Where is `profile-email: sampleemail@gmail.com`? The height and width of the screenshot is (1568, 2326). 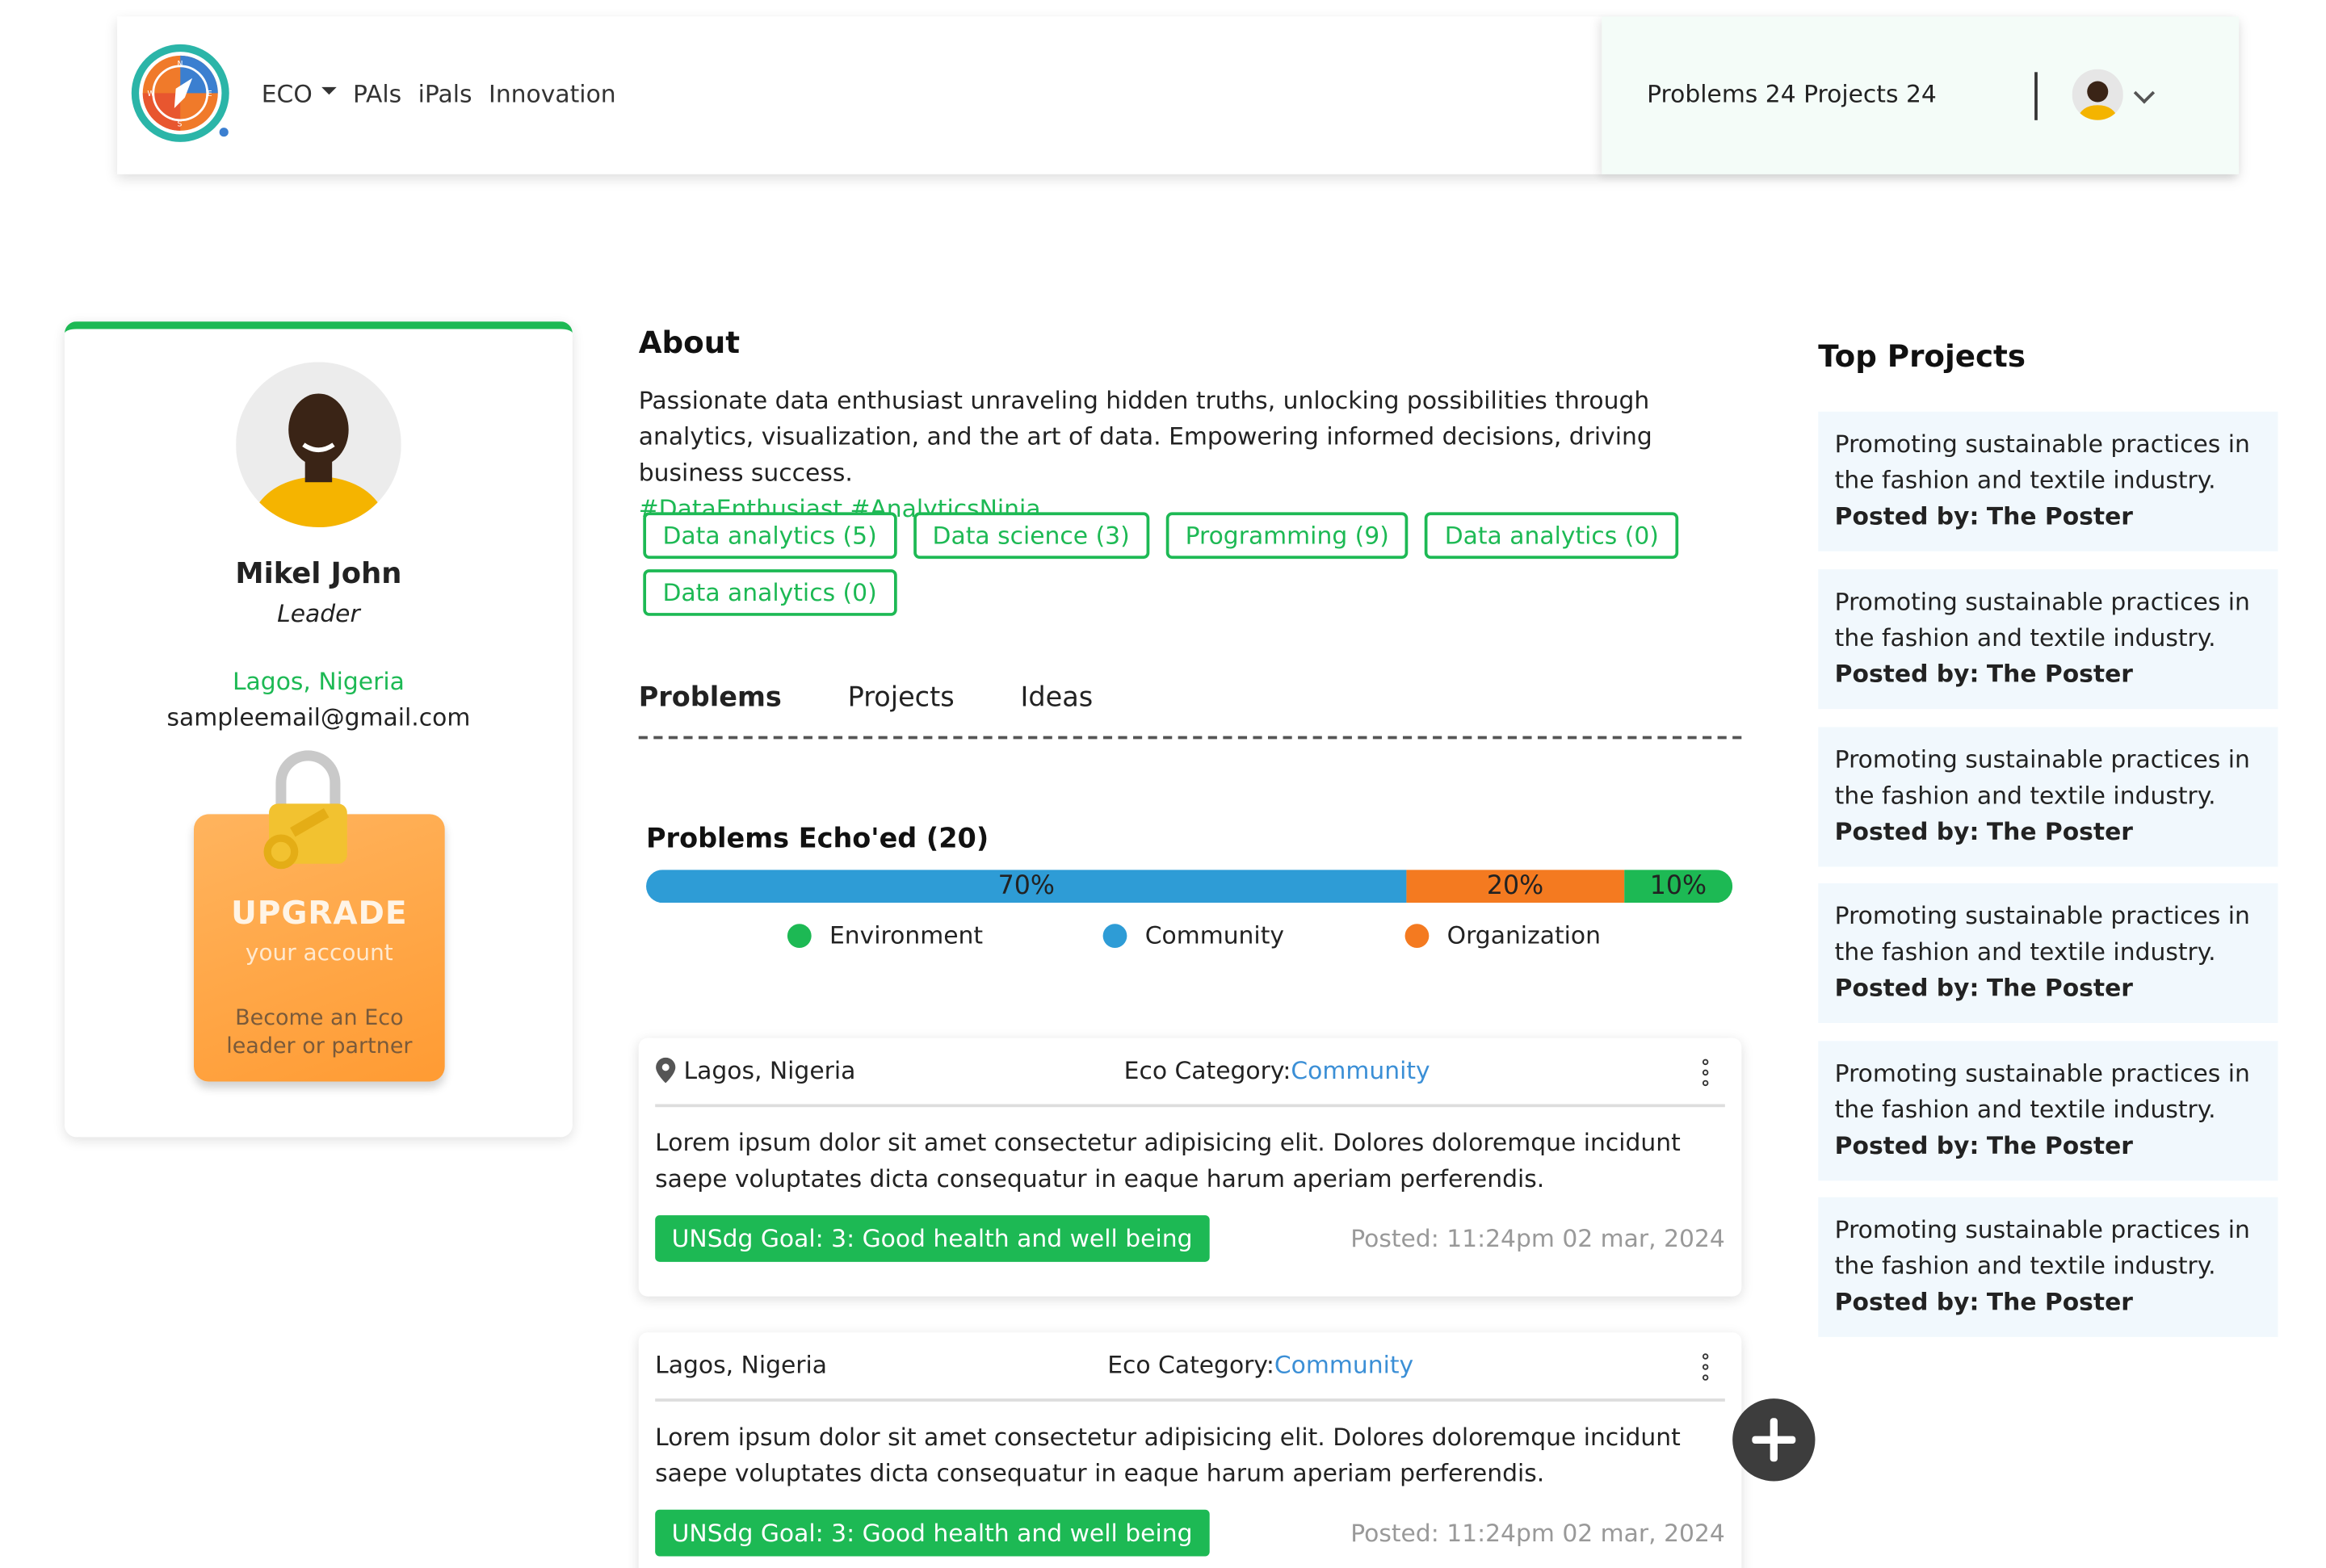 profile-email: sampleemail@gmail.com is located at coordinates (318, 717).